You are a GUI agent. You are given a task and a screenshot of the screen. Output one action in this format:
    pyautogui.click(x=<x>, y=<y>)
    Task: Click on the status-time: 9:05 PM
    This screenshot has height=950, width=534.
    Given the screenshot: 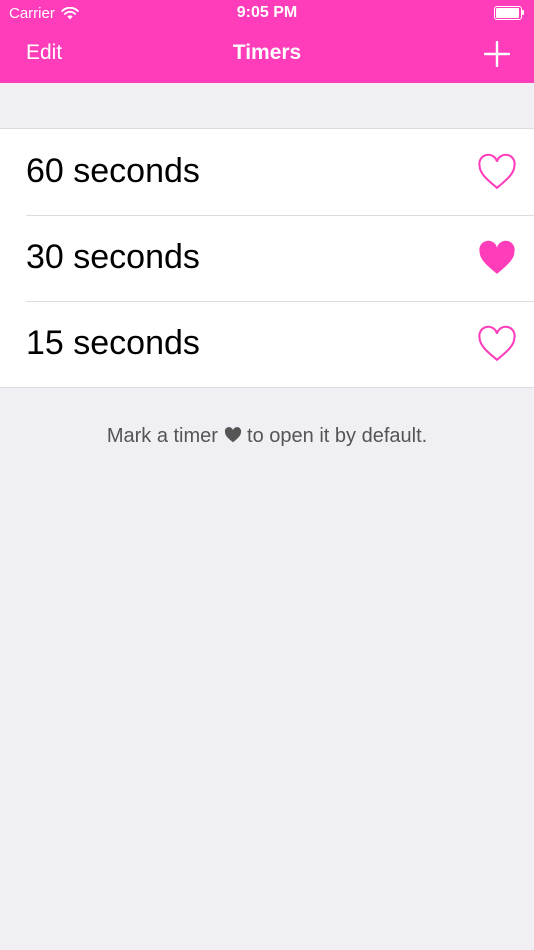 What is the action you would take?
    pyautogui.click(x=267, y=12)
    